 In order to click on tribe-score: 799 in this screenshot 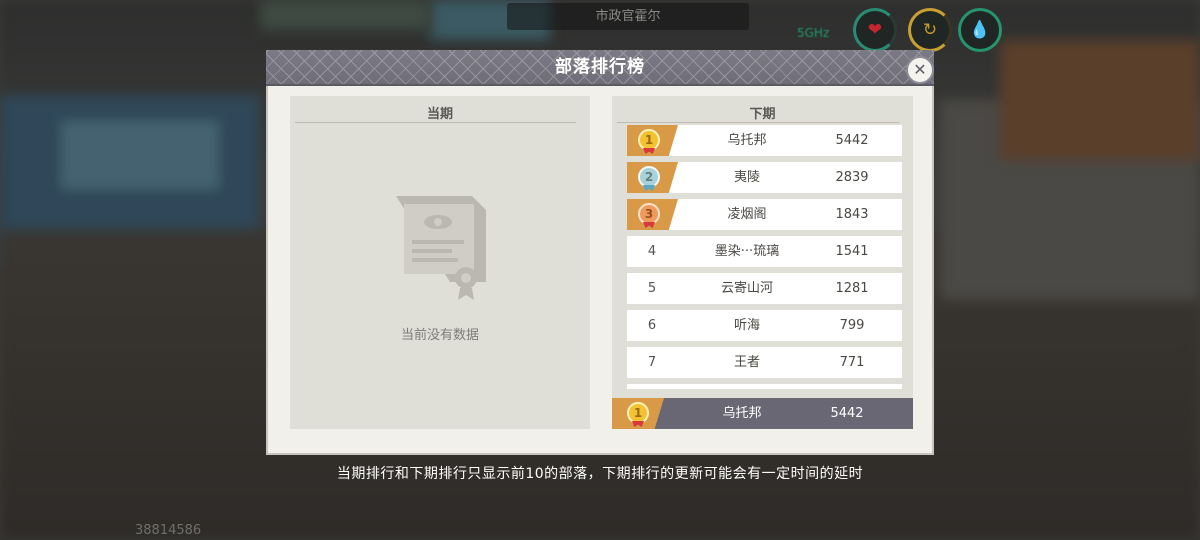, I will do `click(852, 325)`.